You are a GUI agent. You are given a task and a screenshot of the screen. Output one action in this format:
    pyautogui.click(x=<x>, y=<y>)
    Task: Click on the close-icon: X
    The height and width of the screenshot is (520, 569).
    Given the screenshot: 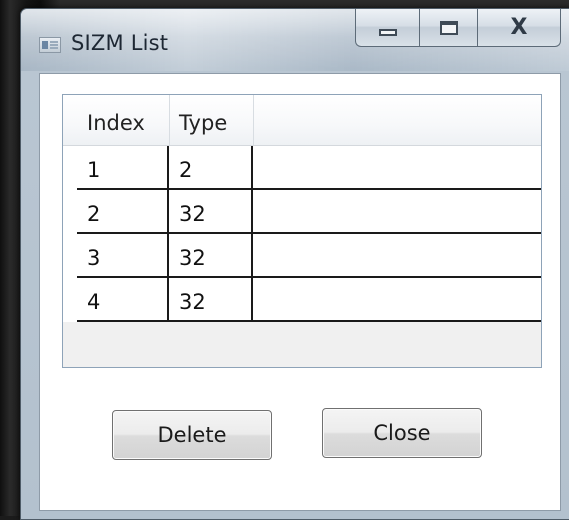 What is the action you would take?
    pyautogui.click(x=519, y=27)
    